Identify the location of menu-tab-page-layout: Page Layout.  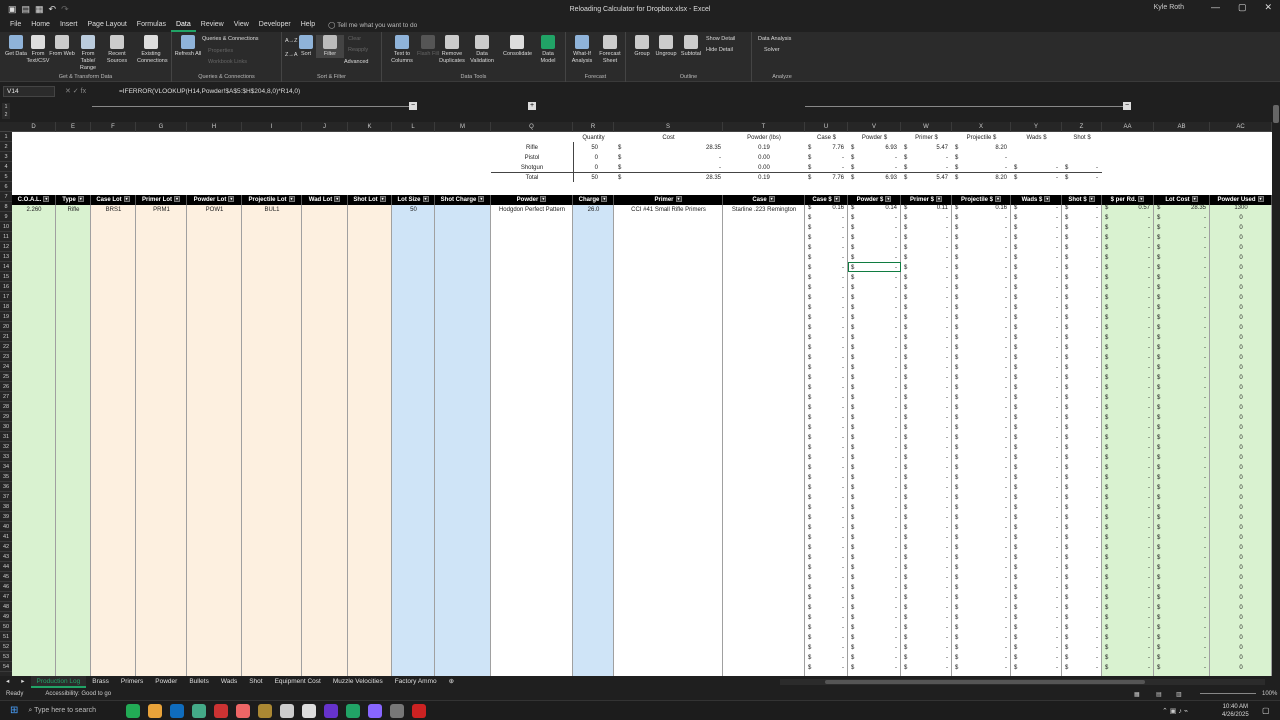
(106, 25).